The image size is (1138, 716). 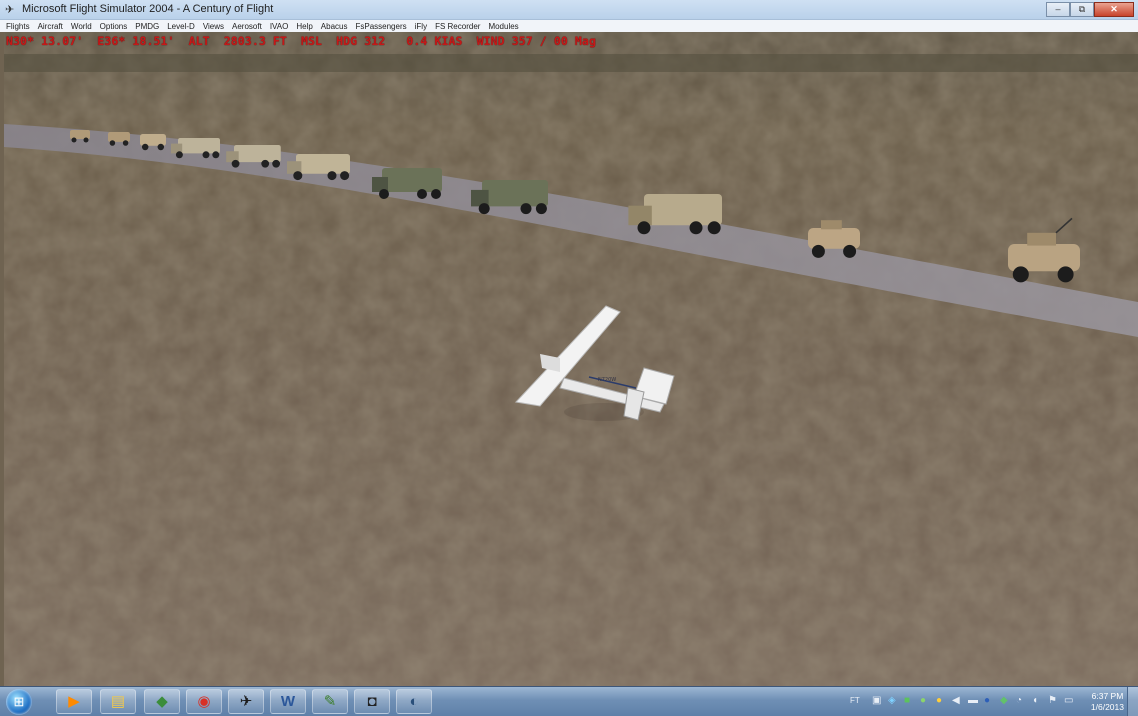 I want to click on menu-options: Options, so click(x=114, y=26).